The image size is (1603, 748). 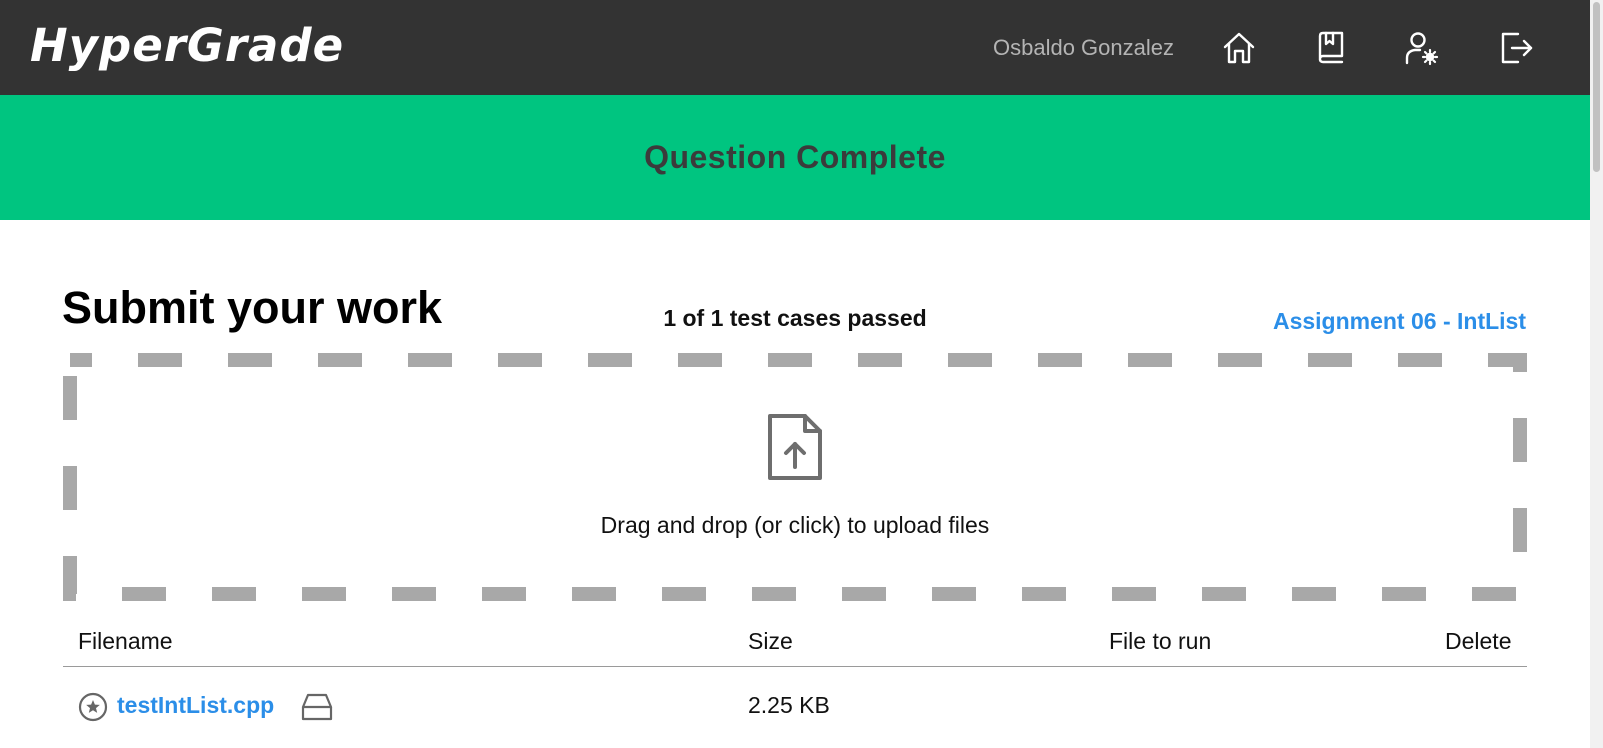 What do you see at coordinates (125, 641) in the screenshot?
I see `column-header-filename: Filename` at bounding box center [125, 641].